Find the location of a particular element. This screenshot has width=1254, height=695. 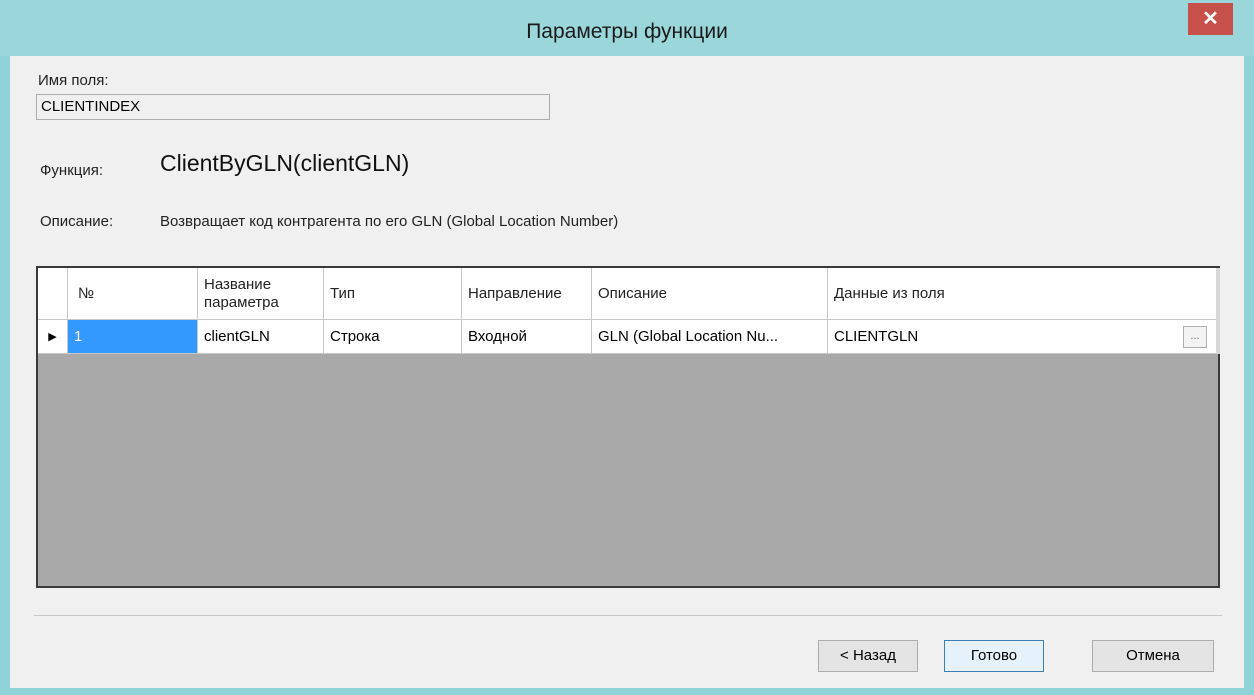

separator is located at coordinates (628, 615).